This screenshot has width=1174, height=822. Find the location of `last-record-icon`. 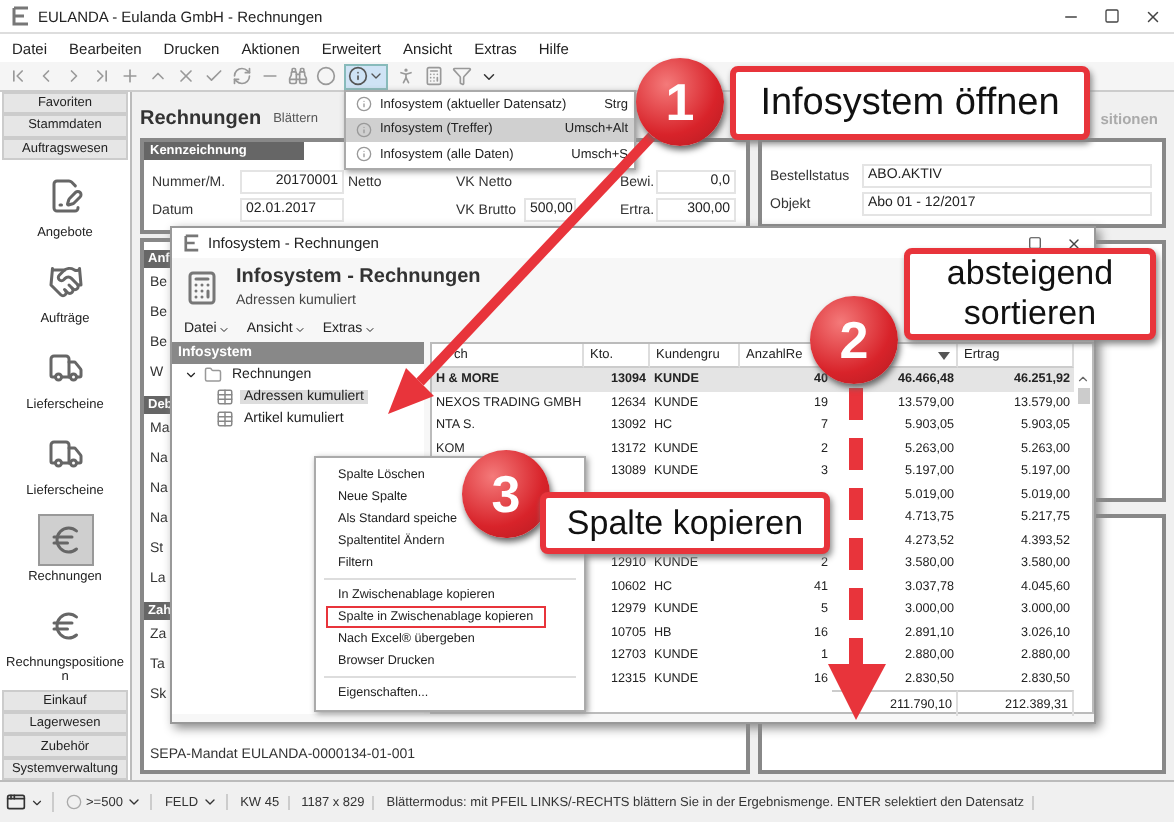

last-record-icon is located at coordinates (102, 76).